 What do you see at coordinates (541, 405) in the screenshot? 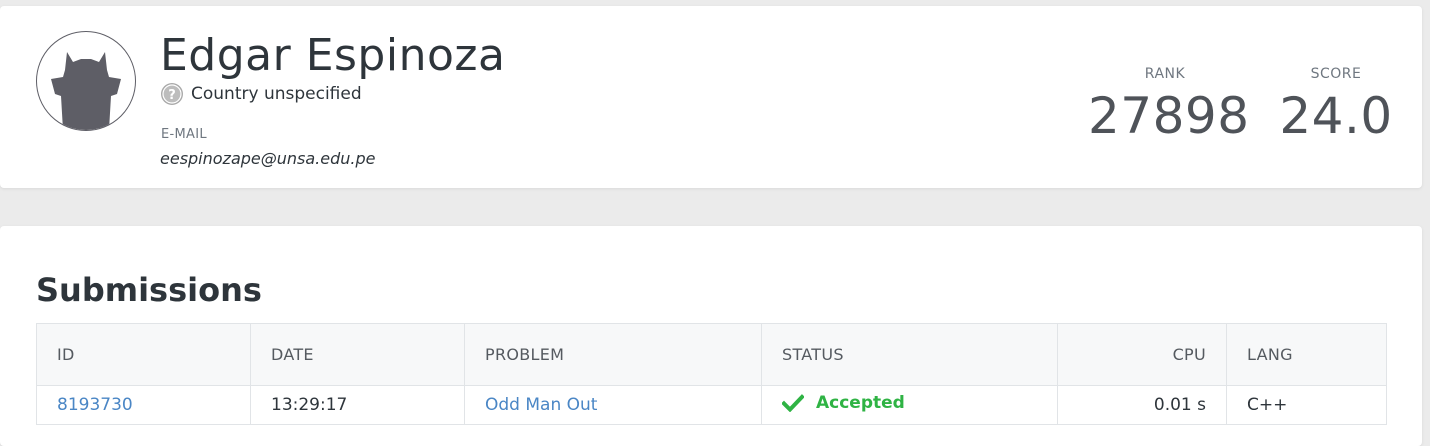
I see `problem-link: Odd Man Out` at bounding box center [541, 405].